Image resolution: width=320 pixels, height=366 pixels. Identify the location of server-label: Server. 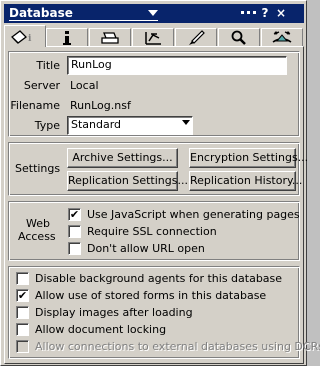
(41, 85).